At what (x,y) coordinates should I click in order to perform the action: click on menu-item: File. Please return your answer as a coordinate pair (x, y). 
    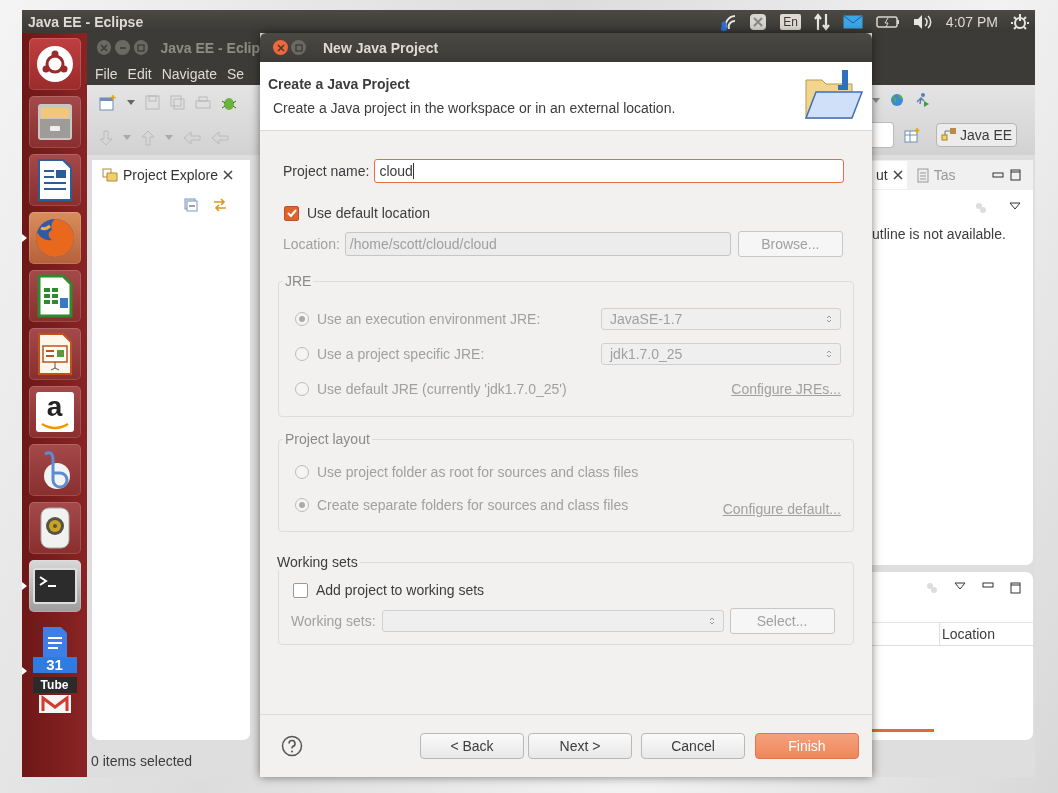
    Looking at the image, I should click on (106, 73).